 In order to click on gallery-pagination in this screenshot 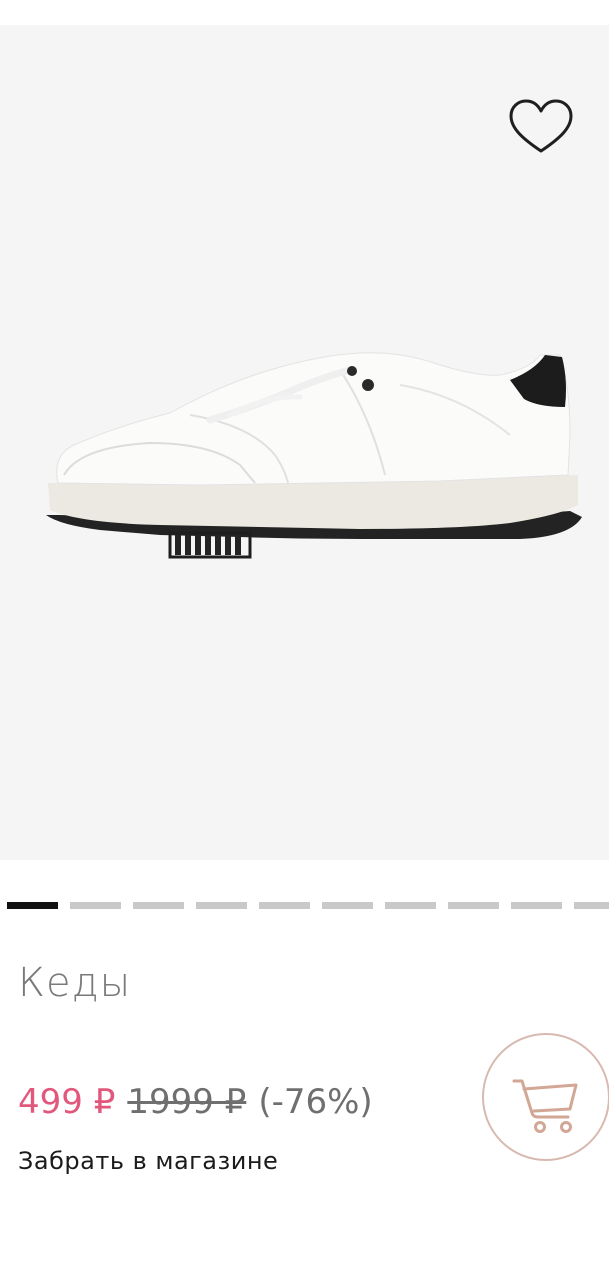, I will do `click(308, 906)`.